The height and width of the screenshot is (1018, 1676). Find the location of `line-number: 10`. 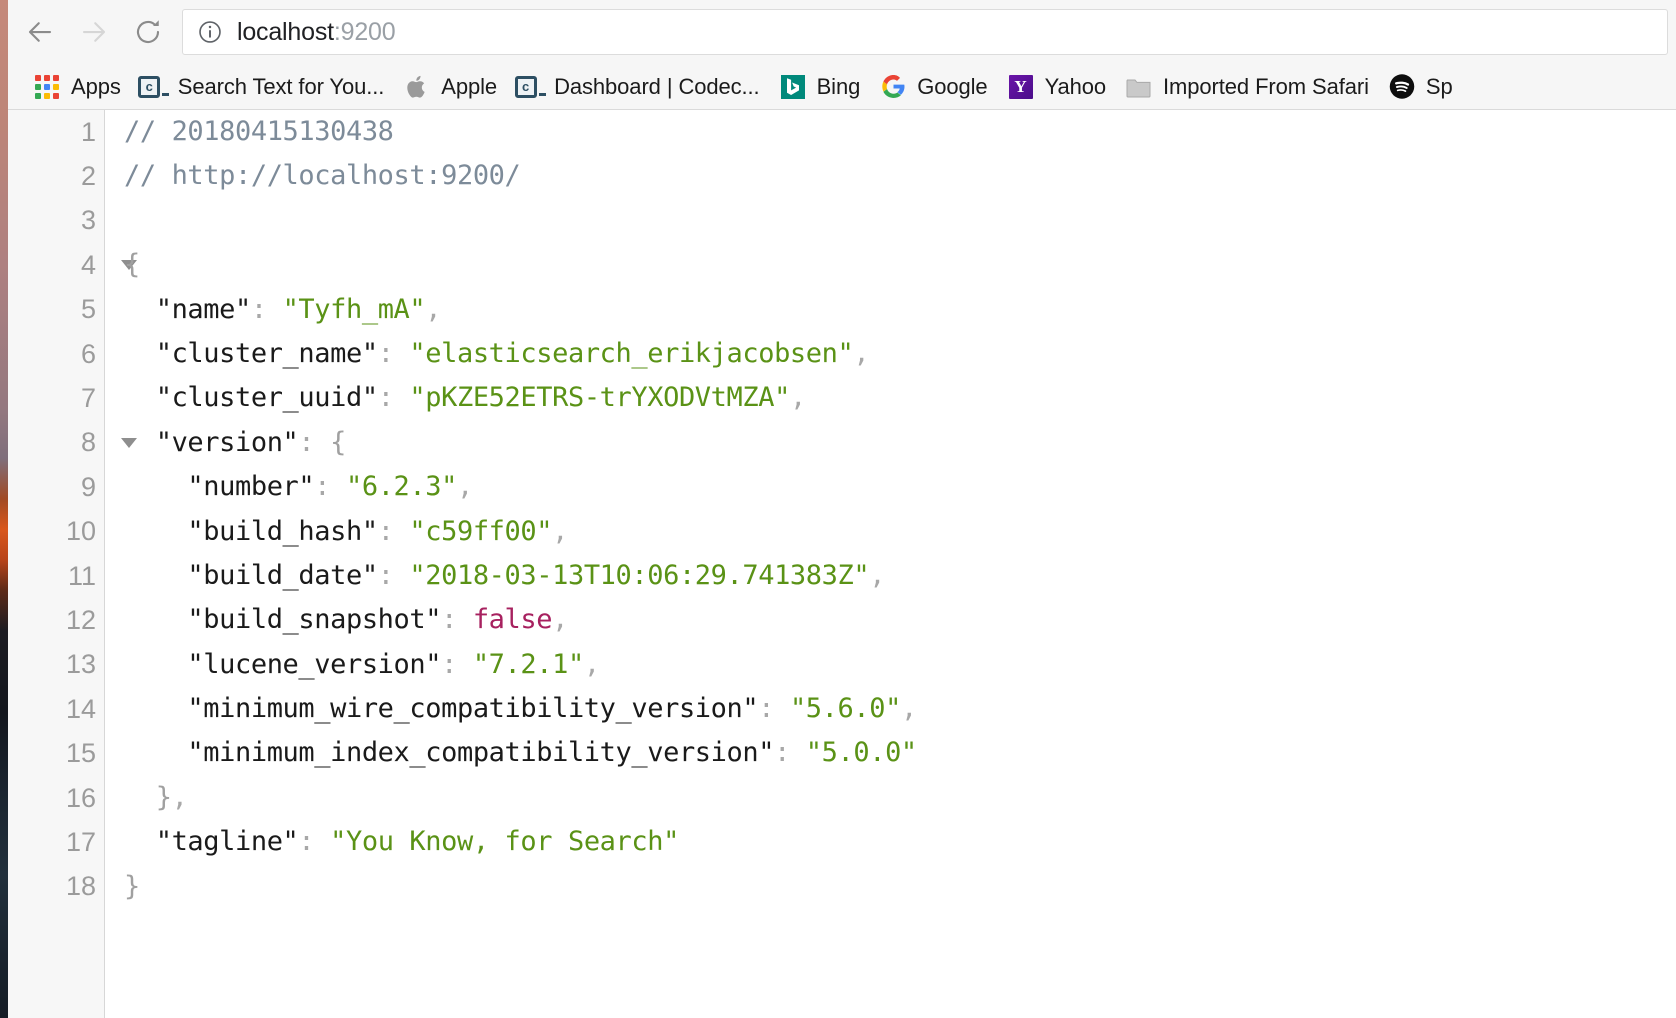

line-number: 10 is located at coordinates (80, 531).